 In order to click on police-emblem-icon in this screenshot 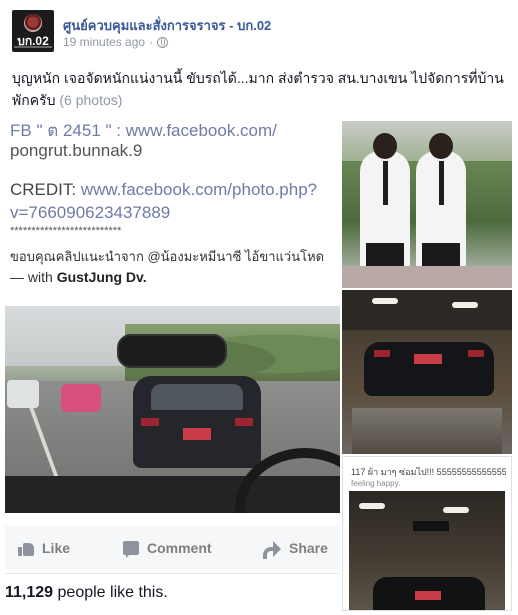, I will do `click(33, 23)`.